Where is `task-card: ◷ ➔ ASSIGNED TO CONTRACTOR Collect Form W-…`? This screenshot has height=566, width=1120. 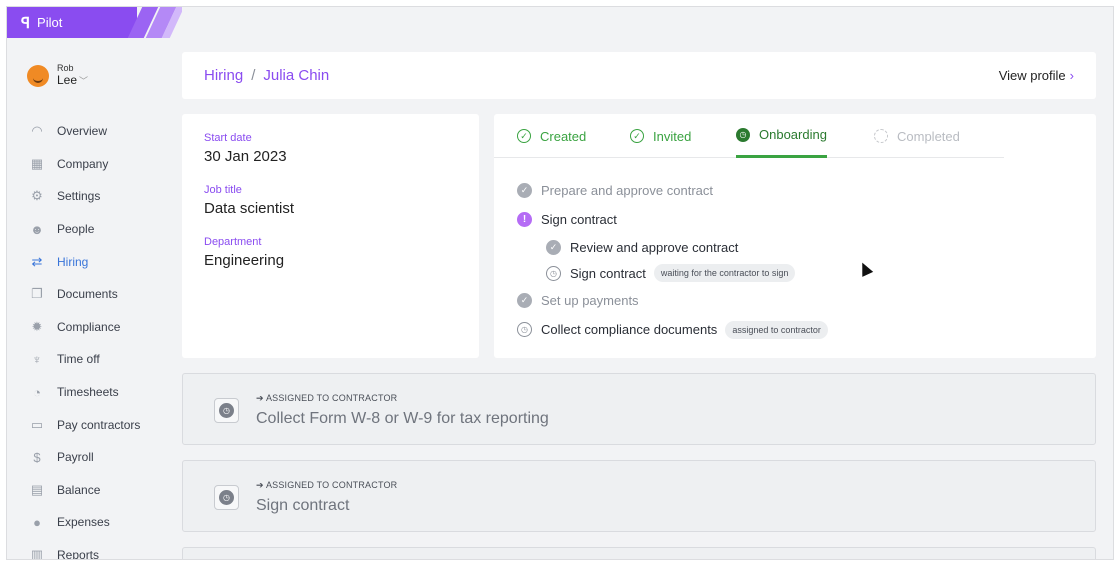 task-card: ◷ ➔ ASSIGNED TO CONTRACTOR Collect Form W-… is located at coordinates (639, 409).